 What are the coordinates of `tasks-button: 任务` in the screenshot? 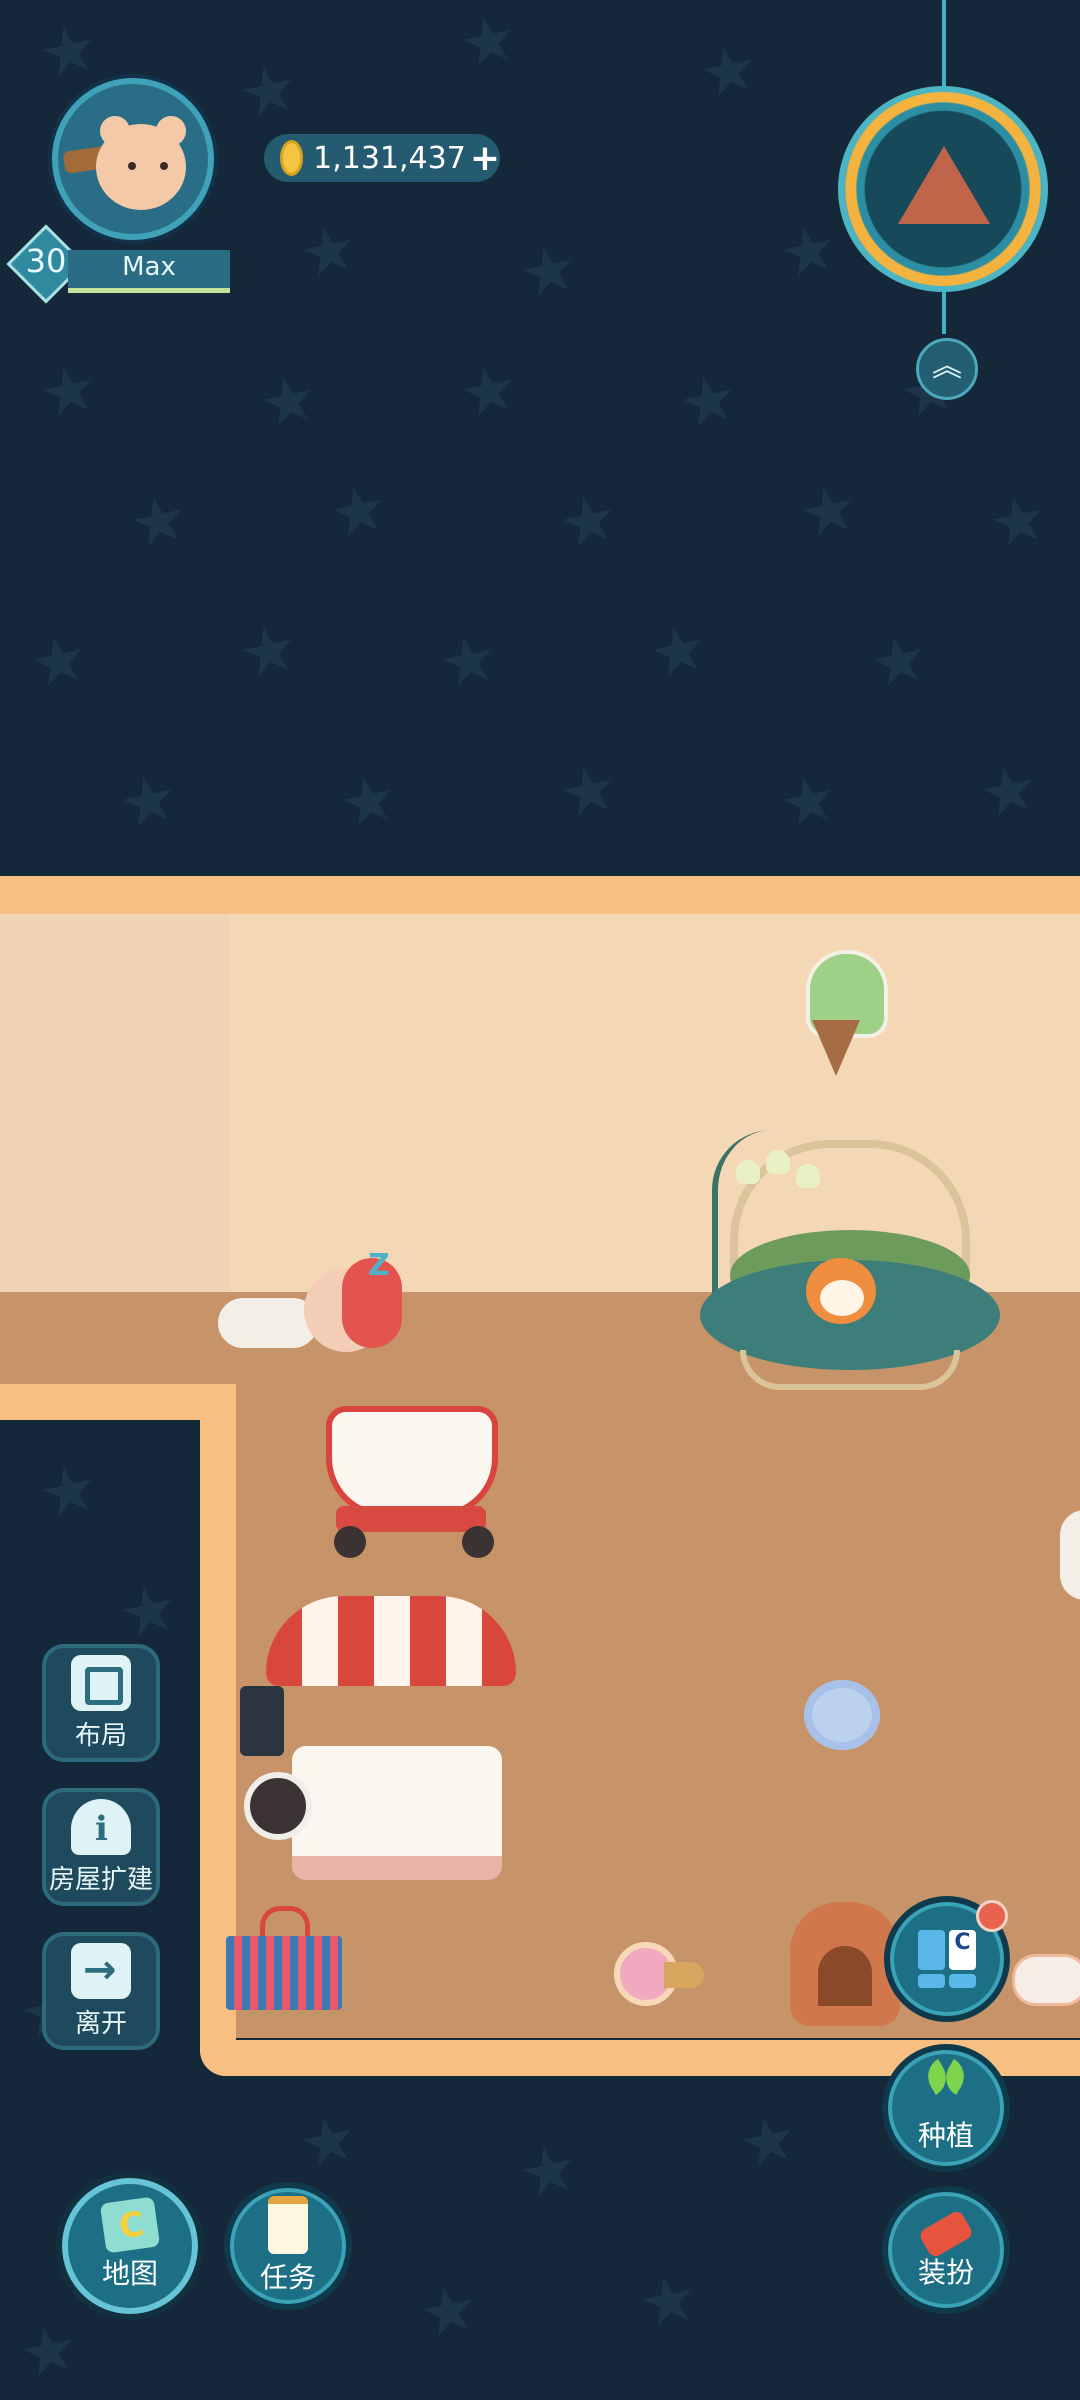 It's located at (288, 2246).